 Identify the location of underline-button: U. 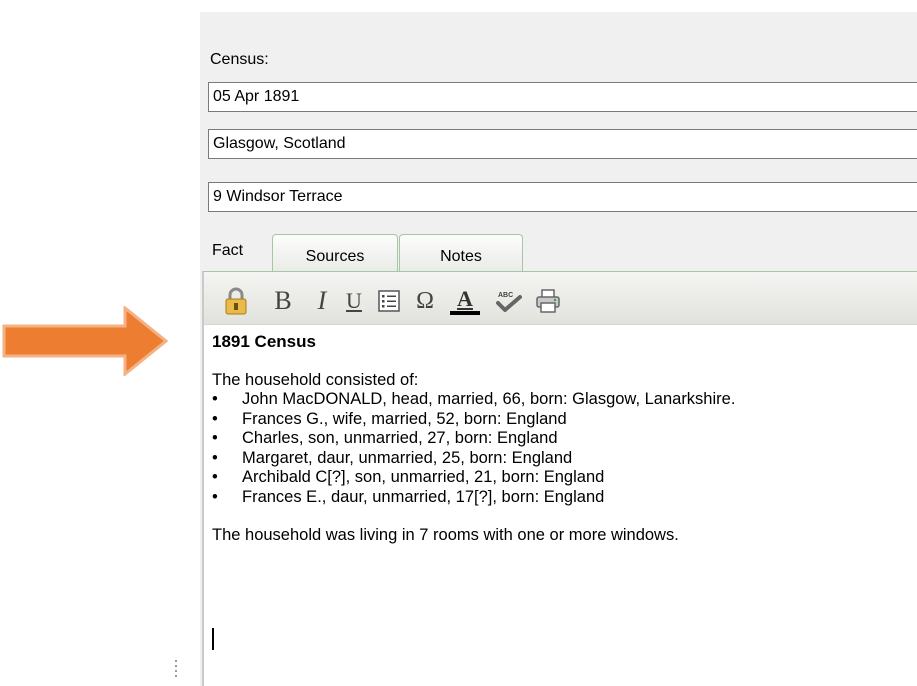
(354, 301).